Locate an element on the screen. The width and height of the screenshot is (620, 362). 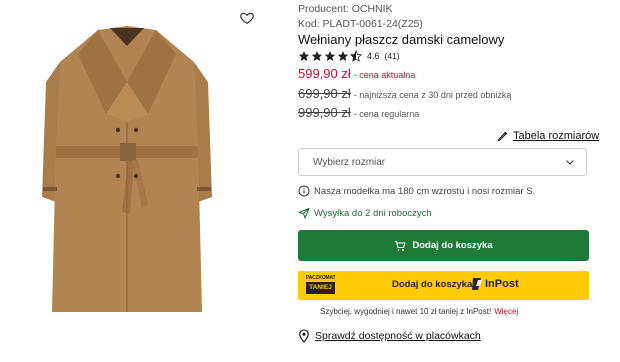
add-to-cart-button: Dodaj do koszyka is located at coordinates (443, 245).